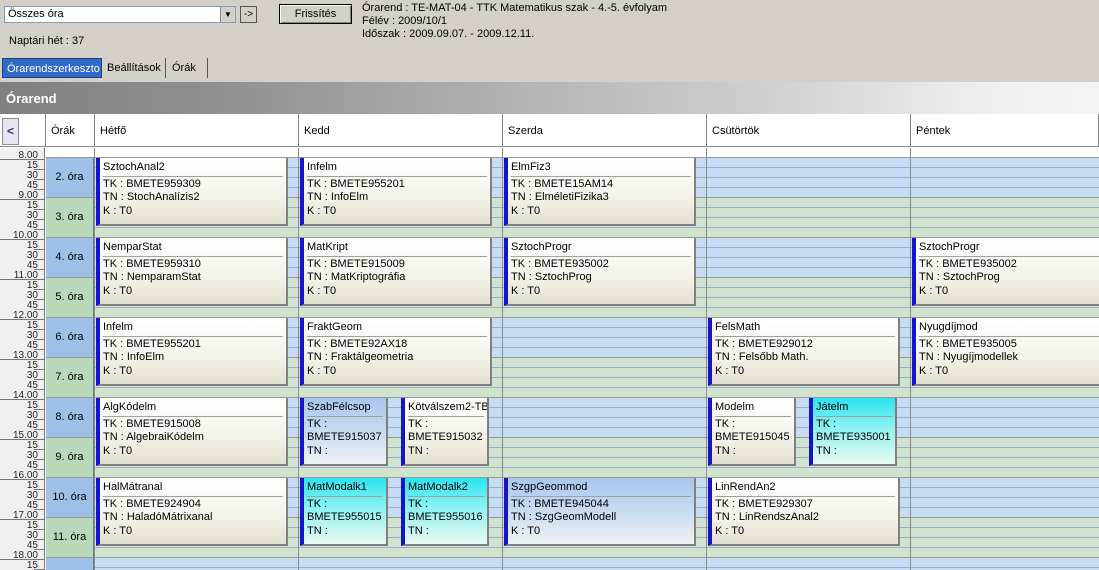 Image resolution: width=1099 pixels, height=570 pixels. What do you see at coordinates (248, 14) in the screenshot?
I see `go-button: ->` at bounding box center [248, 14].